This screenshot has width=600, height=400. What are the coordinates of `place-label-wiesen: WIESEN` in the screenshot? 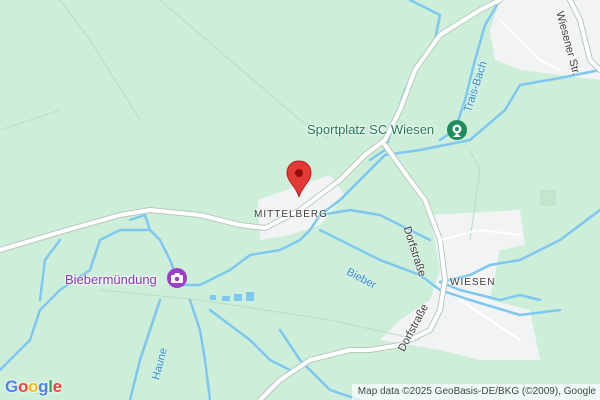 It's located at (473, 282).